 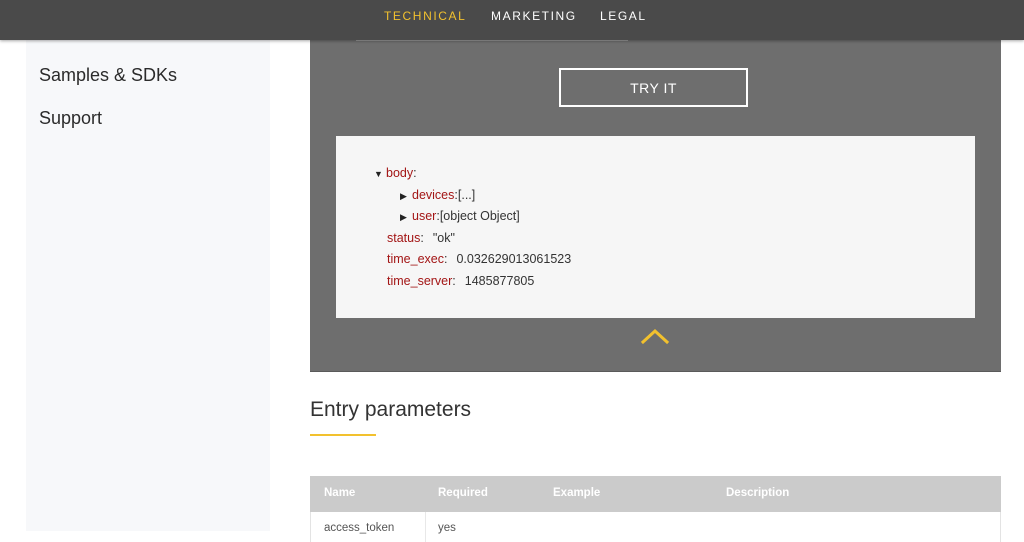 What do you see at coordinates (70, 118) in the screenshot?
I see `sidebar-item-support: Support` at bounding box center [70, 118].